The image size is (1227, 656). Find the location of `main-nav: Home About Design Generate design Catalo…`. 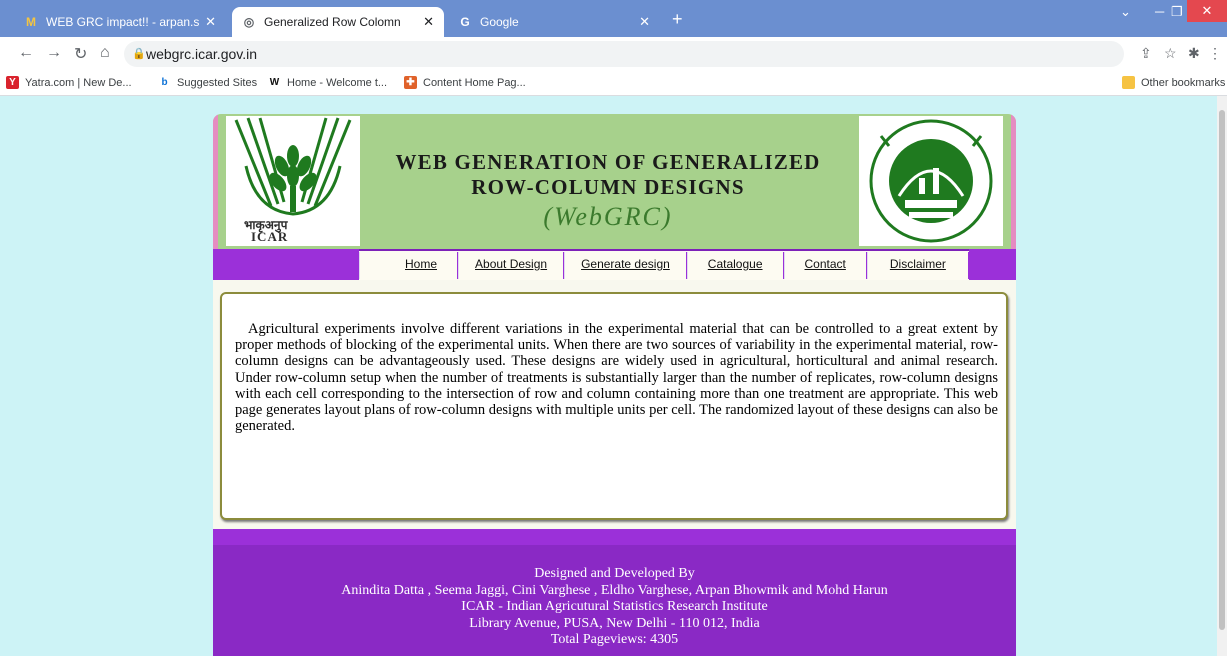

main-nav: Home About Design Generate design Catalo… is located at coordinates (614, 264).